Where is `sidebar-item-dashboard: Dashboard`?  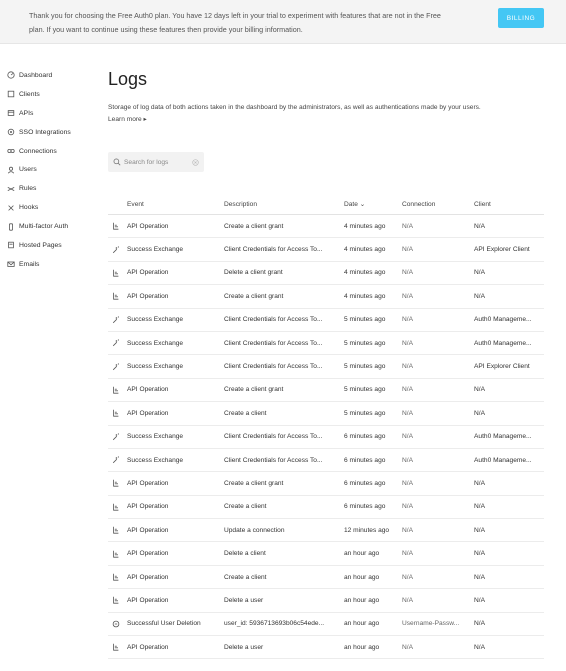 sidebar-item-dashboard: Dashboard is located at coordinates (45, 75).